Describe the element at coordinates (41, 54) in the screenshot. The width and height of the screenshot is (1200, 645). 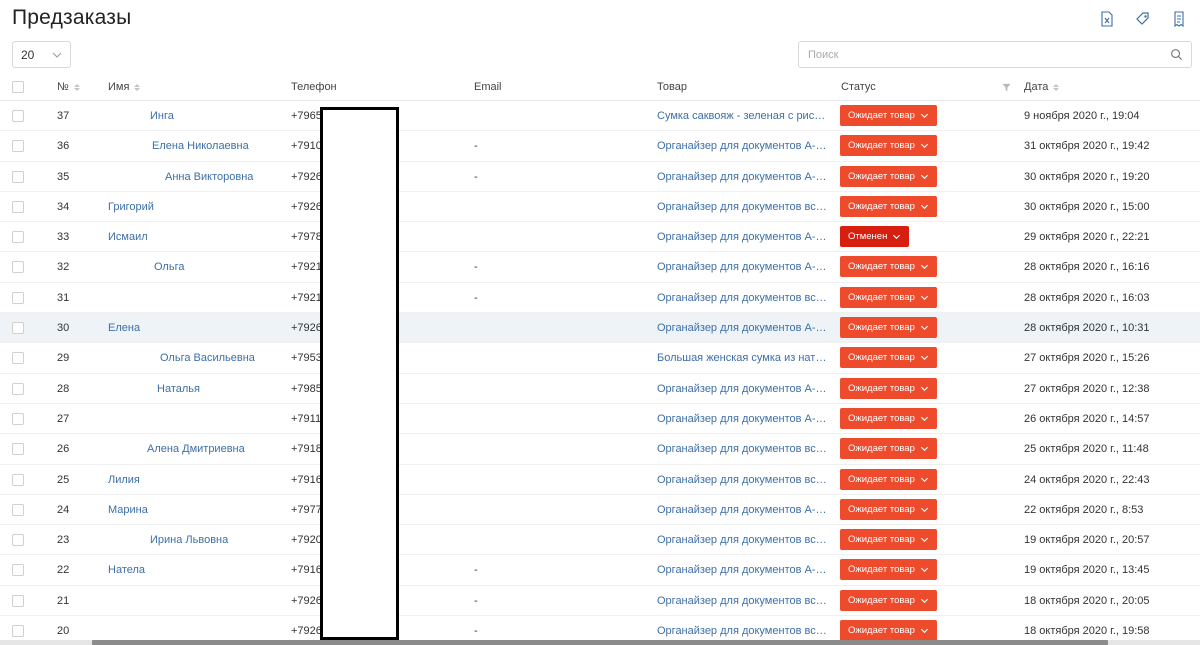
I see `page-size-select: 20` at that location.